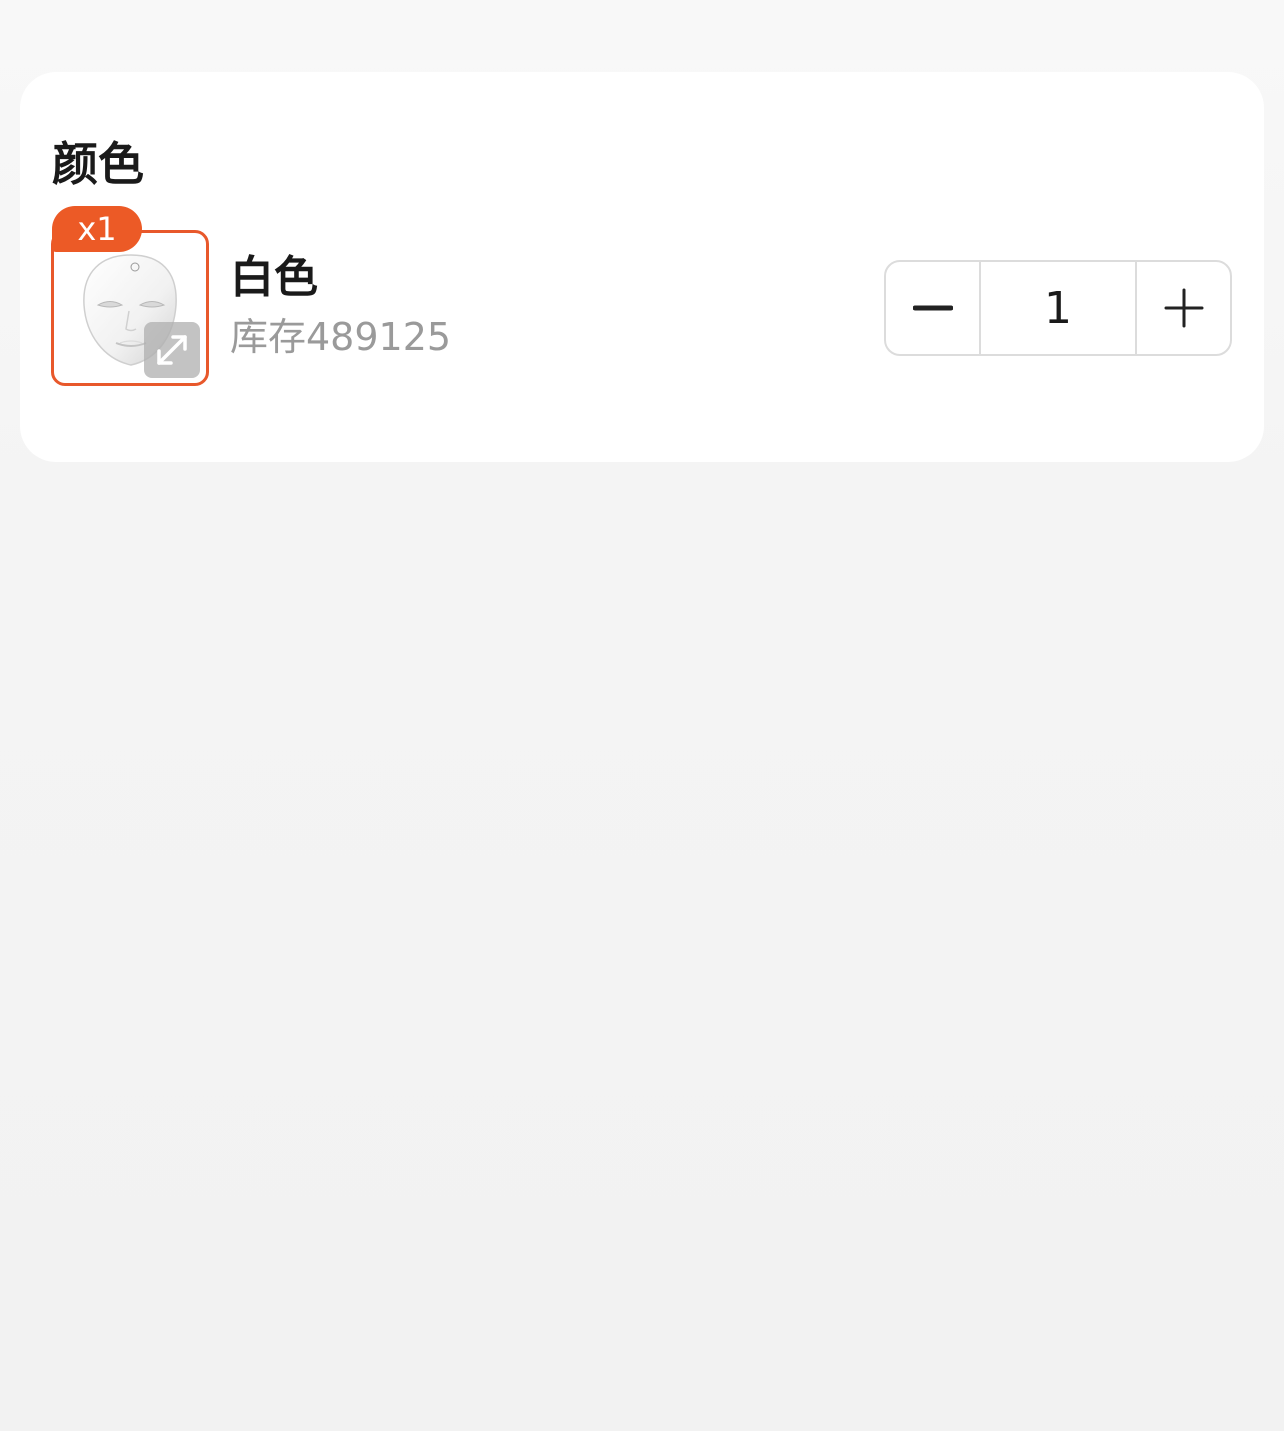 The height and width of the screenshot is (1431, 1284). I want to click on plus-icon, so click(1183, 308).